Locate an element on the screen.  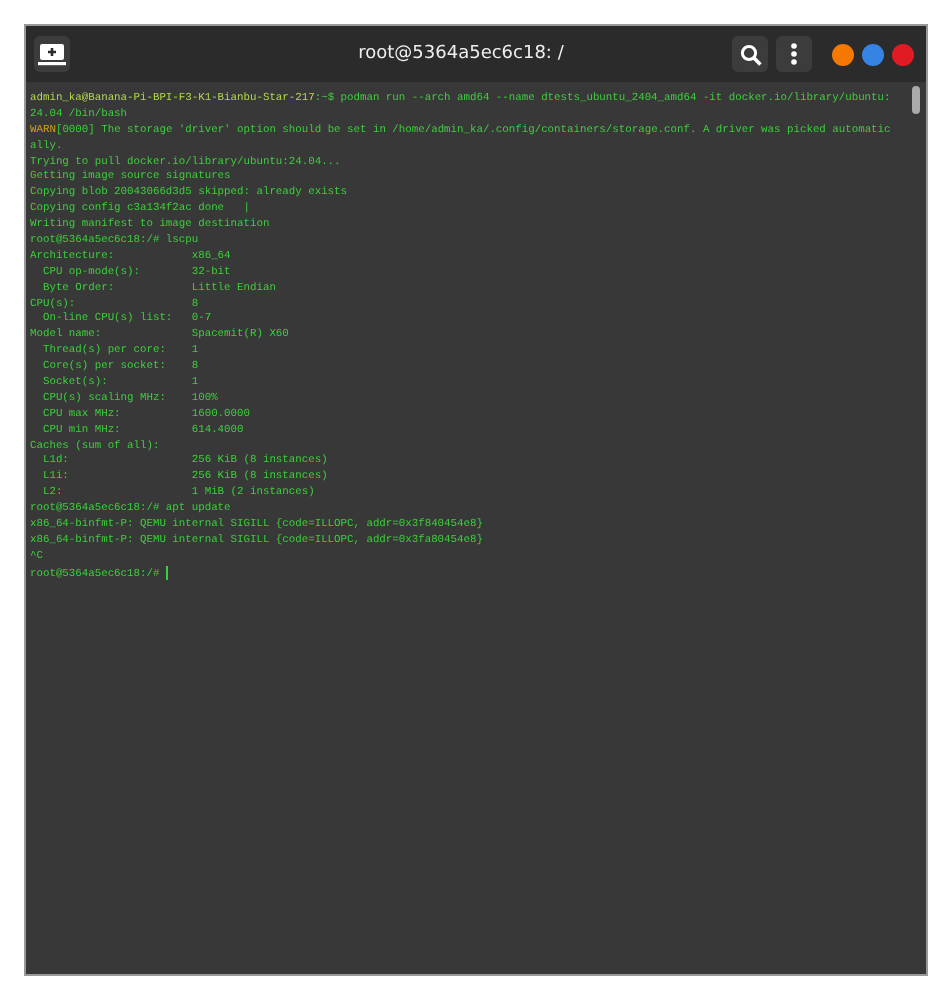
minimize-button is located at coordinates (843, 54).